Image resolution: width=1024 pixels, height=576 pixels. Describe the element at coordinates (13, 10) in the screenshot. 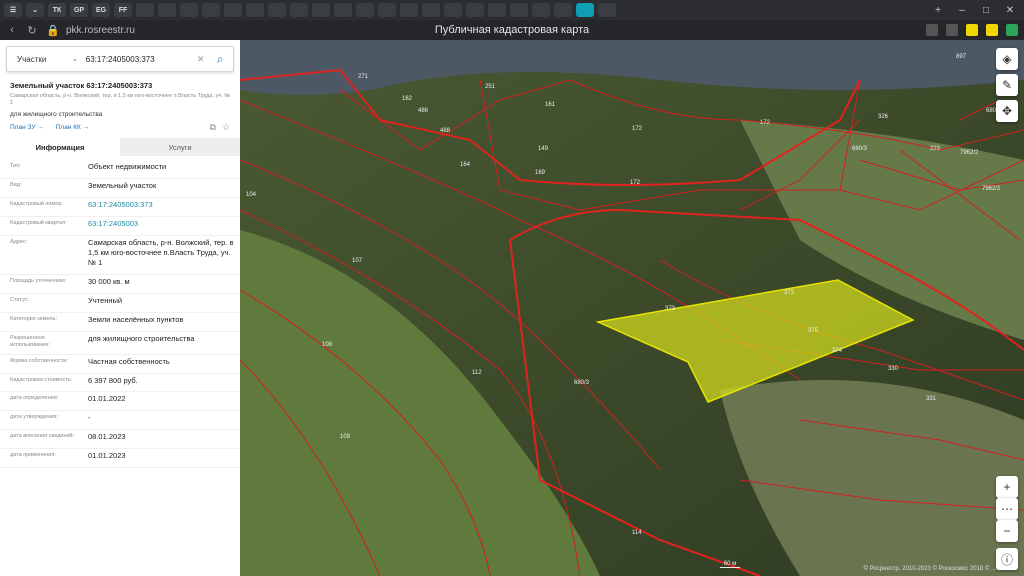

I see `browser-menu-icon: ☰` at that location.